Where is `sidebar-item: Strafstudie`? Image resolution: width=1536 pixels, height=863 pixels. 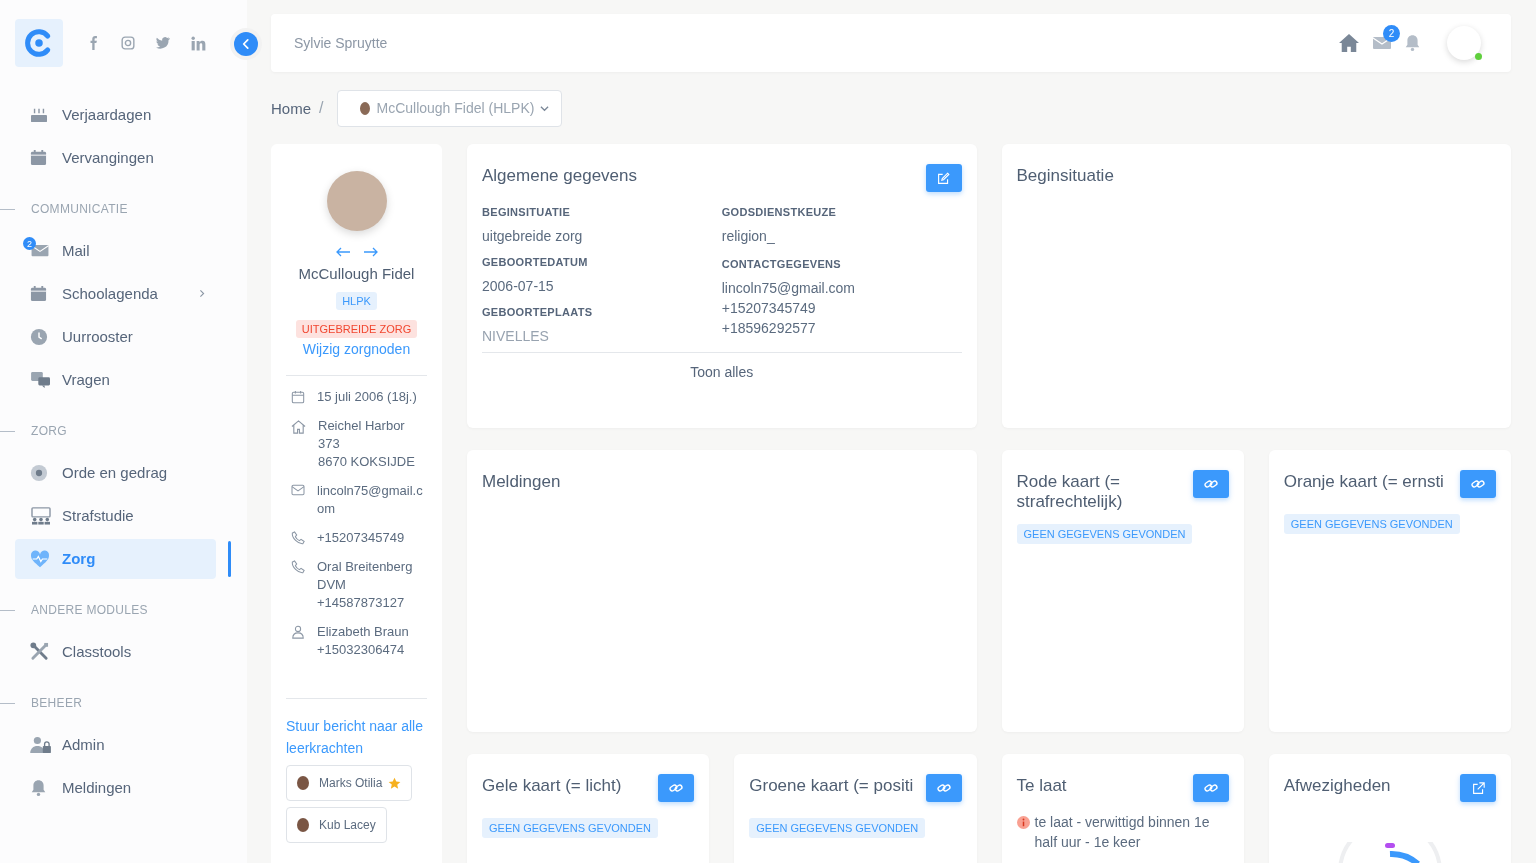 sidebar-item: Strafstudie is located at coordinates (115, 515).